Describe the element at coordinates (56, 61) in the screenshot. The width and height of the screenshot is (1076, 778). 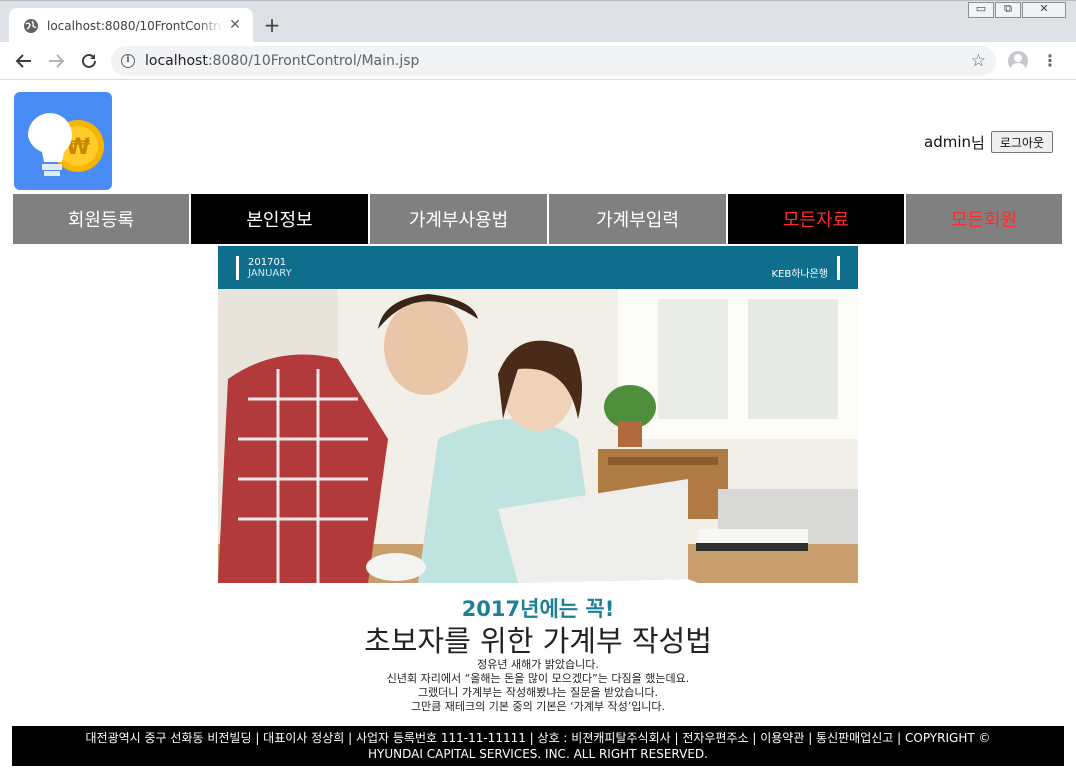
I see `forward-arrow-icon` at that location.